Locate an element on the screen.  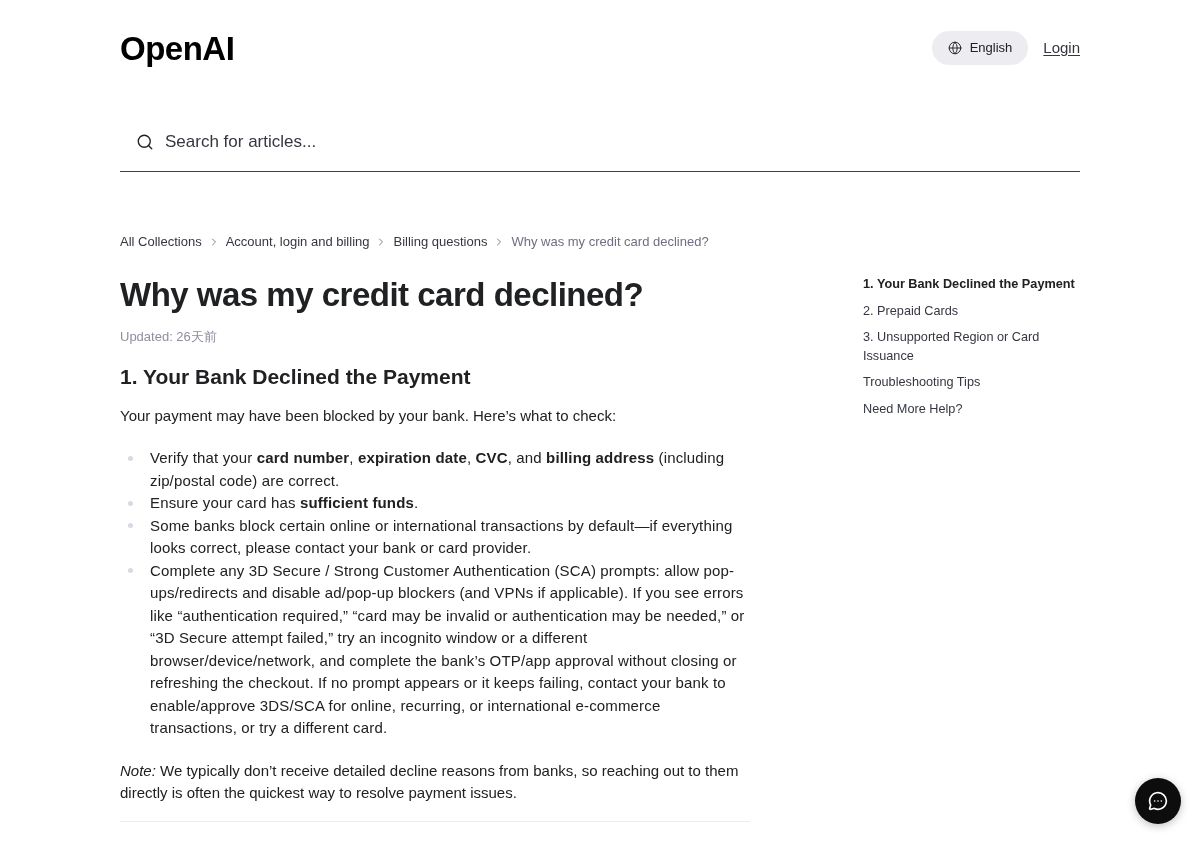
toc-link: Need More Help? is located at coordinates (971, 408).